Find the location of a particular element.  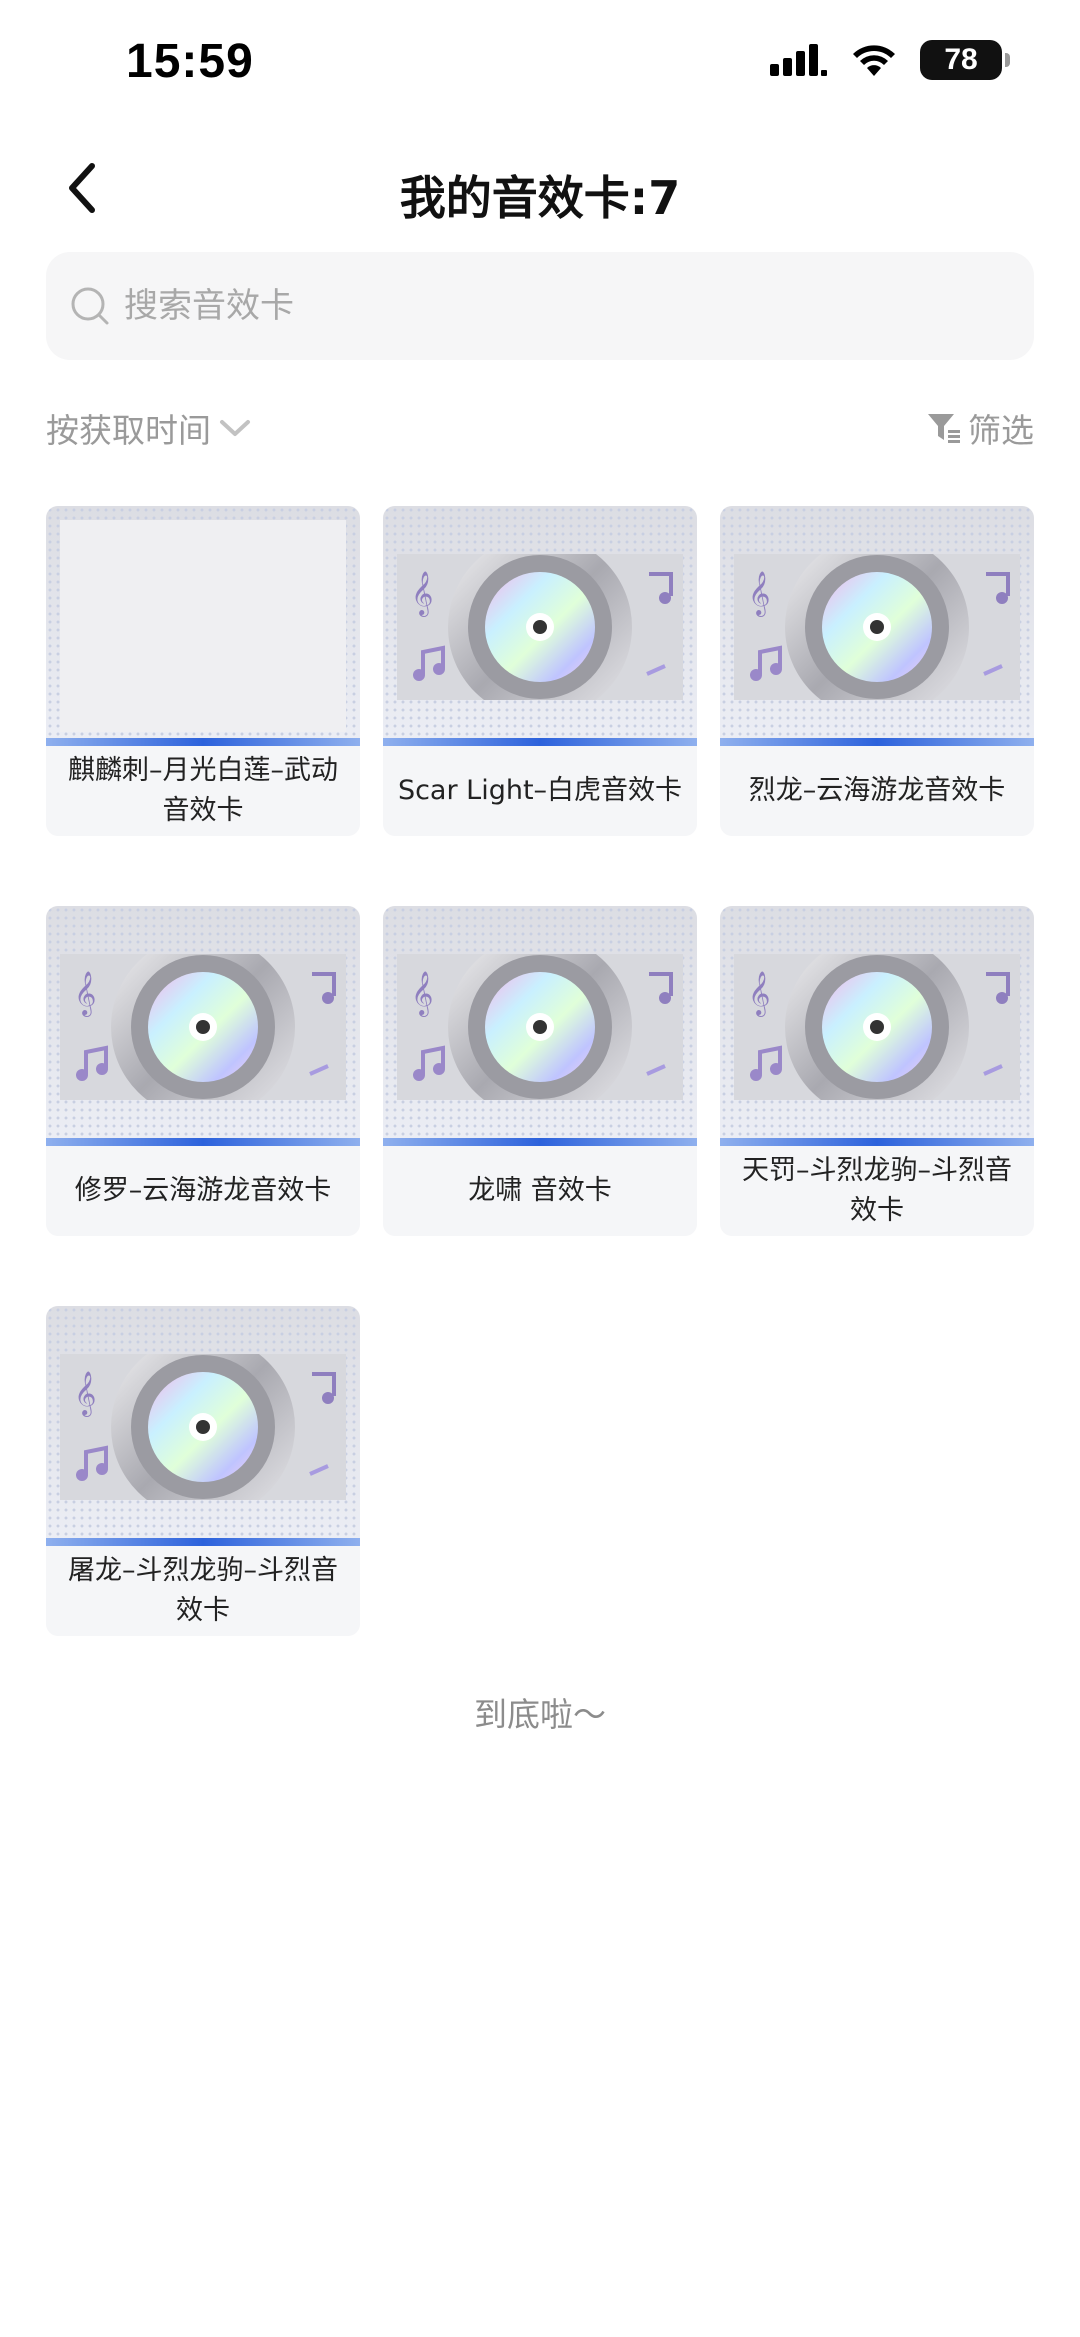

sound-card: 𝄞 修罗–云海游龙音效卡 is located at coordinates (203, 1071).